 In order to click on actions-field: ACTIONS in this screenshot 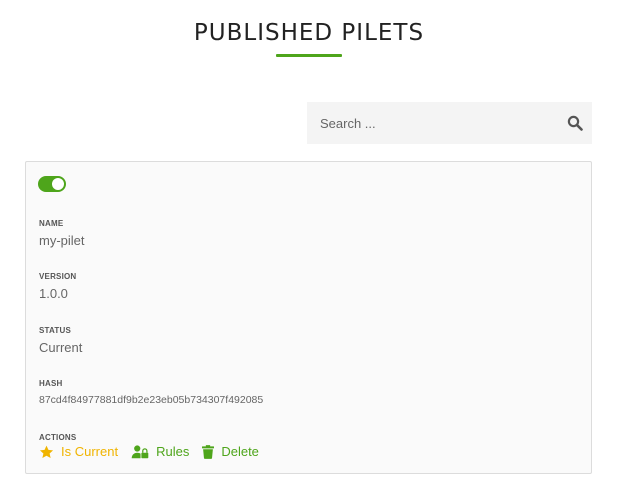, I will do `click(57, 438)`.